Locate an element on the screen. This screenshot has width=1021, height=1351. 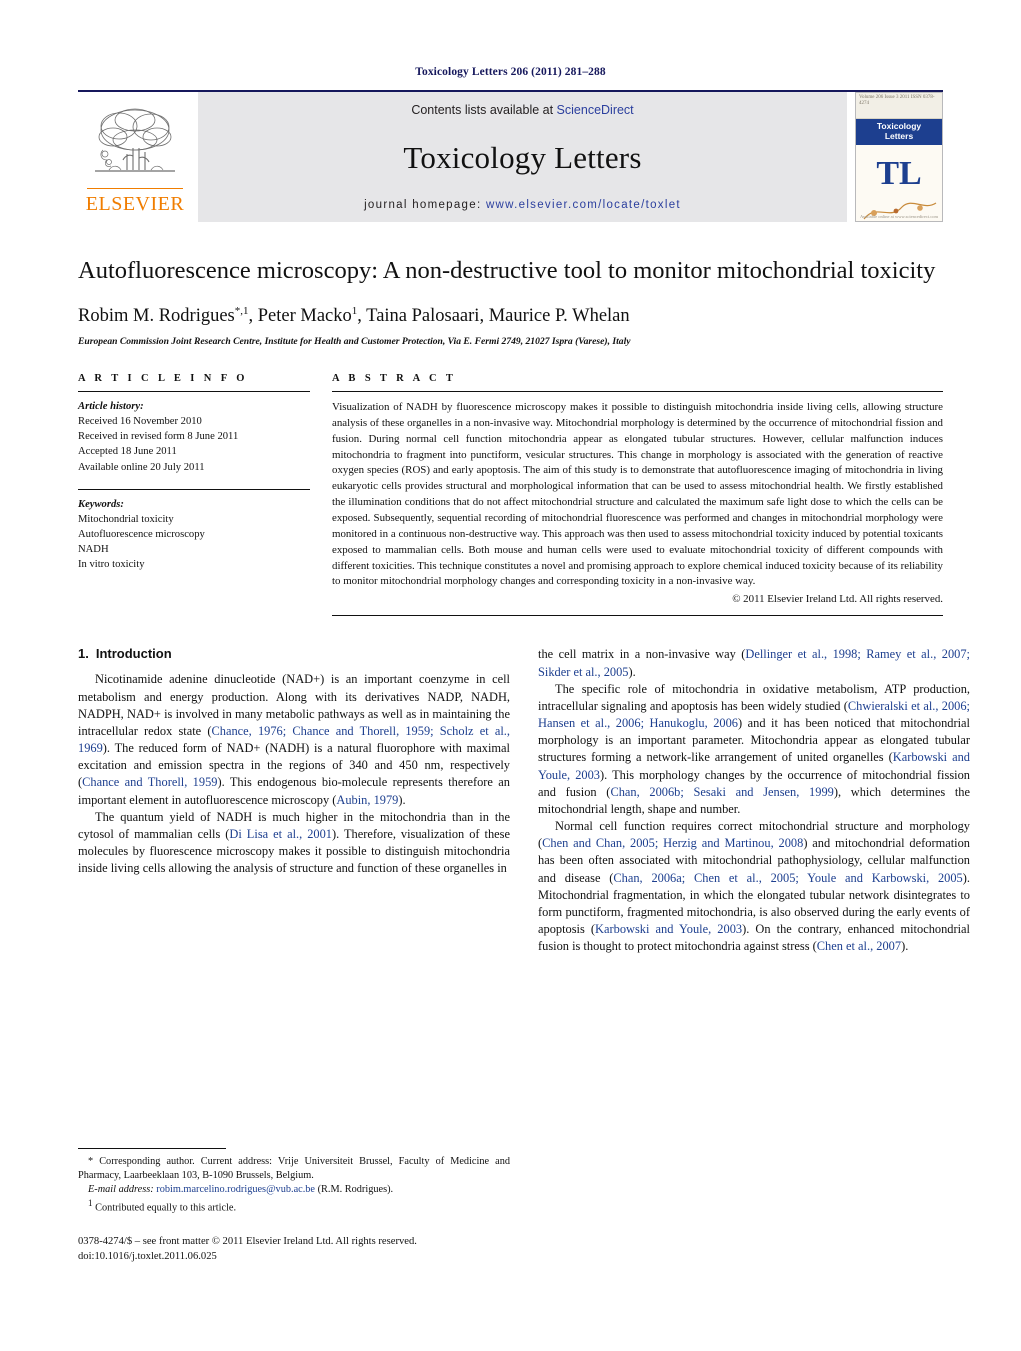
cover-title-line2: Letters is located at coordinates (899, 135).